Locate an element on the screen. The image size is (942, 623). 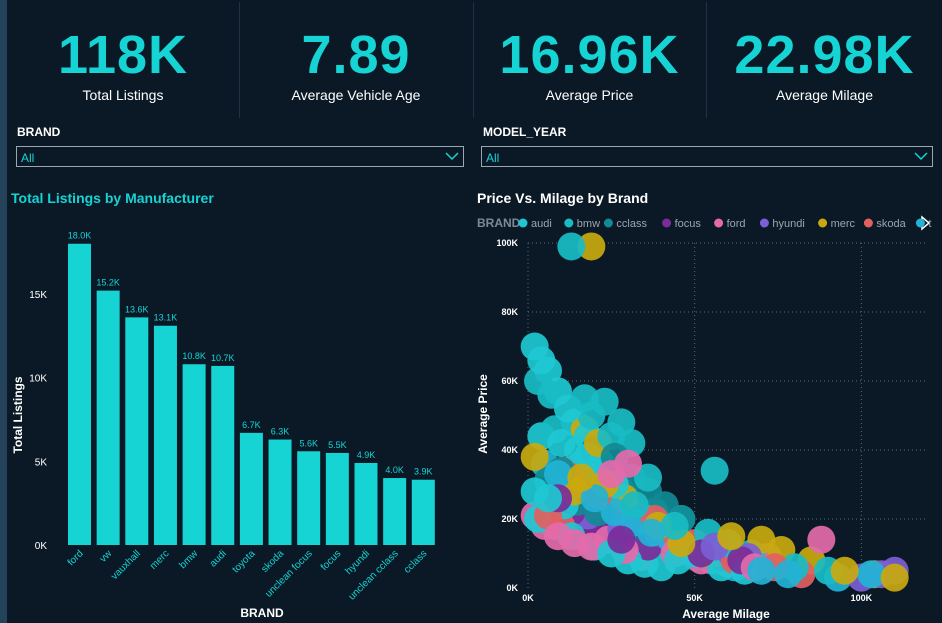
kpi-value: 16.96K is located at coordinates (589, 55).